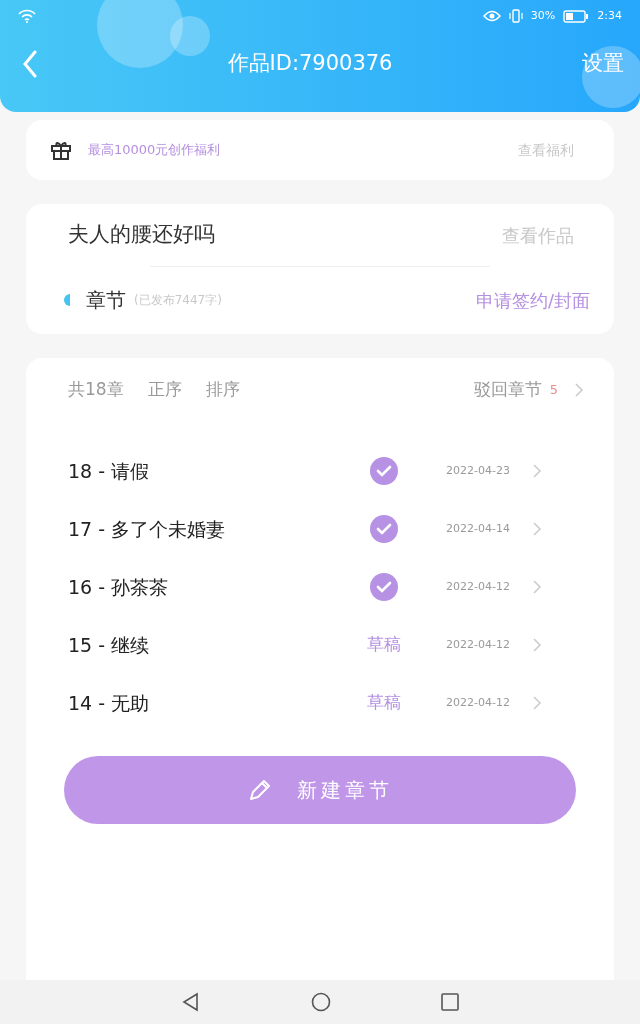 The height and width of the screenshot is (1024, 640). Describe the element at coordinates (260, 790) in the screenshot. I see `pencil-icon` at that location.